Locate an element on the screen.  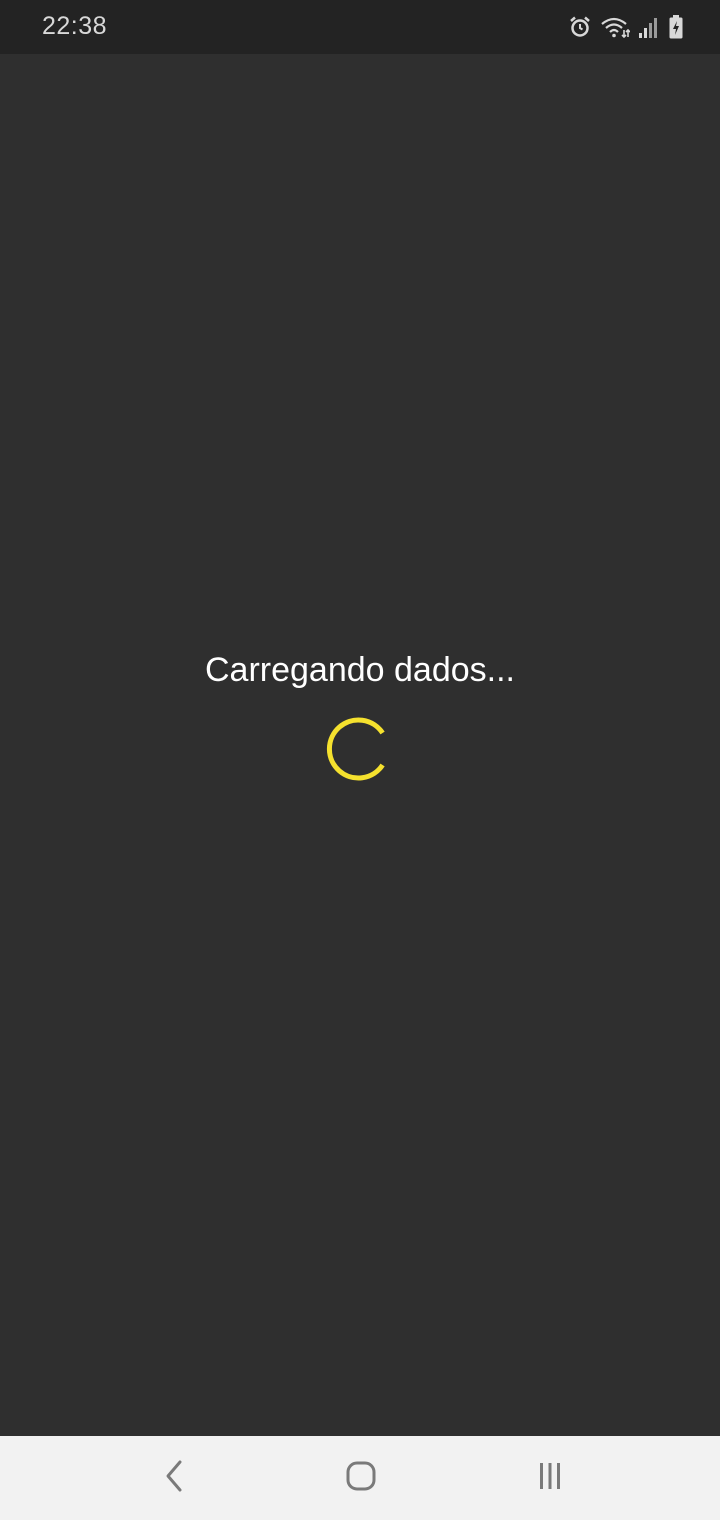
status-time: 22:38 is located at coordinates (75, 26).